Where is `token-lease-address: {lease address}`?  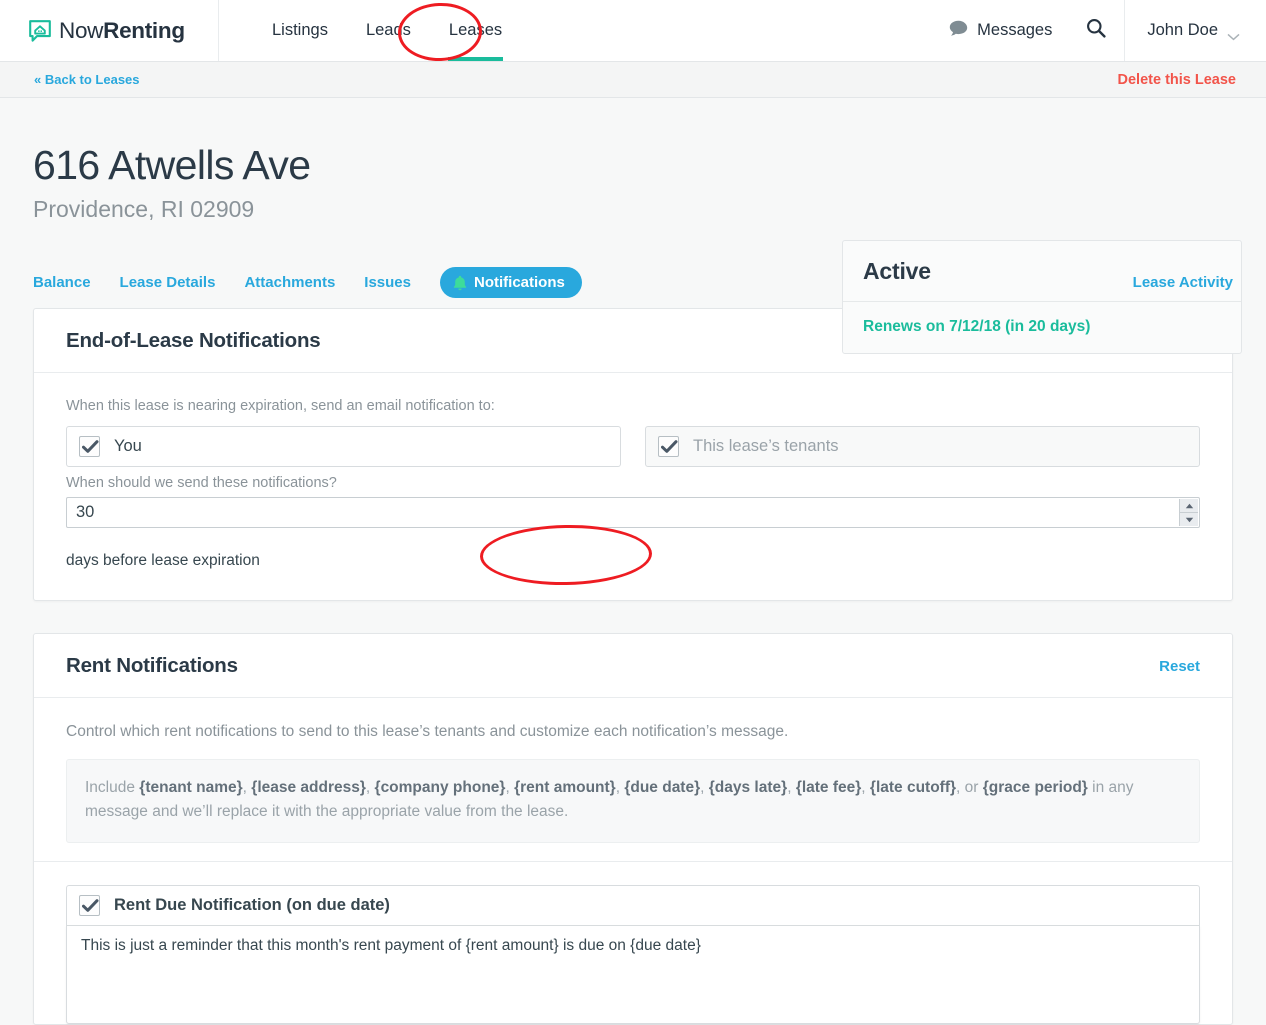 token-lease-address: {lease address} is located at coordinates (308, 788).